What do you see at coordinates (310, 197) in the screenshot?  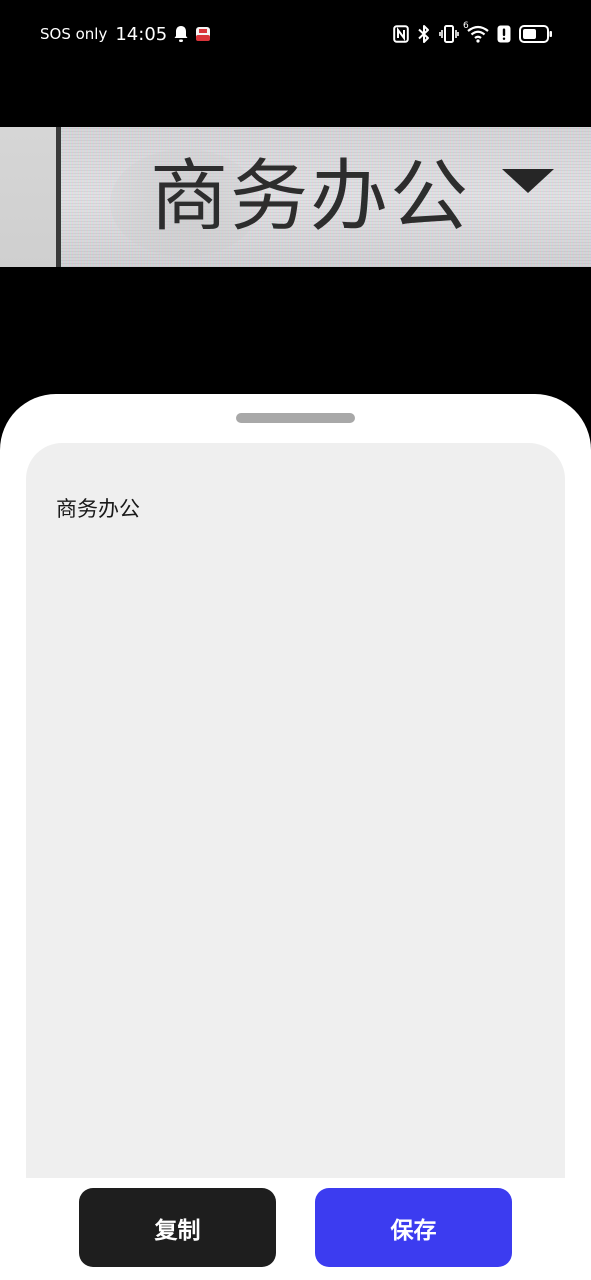 I see `preview-captured-text: 商务办公` at bounding box center [310, 197].